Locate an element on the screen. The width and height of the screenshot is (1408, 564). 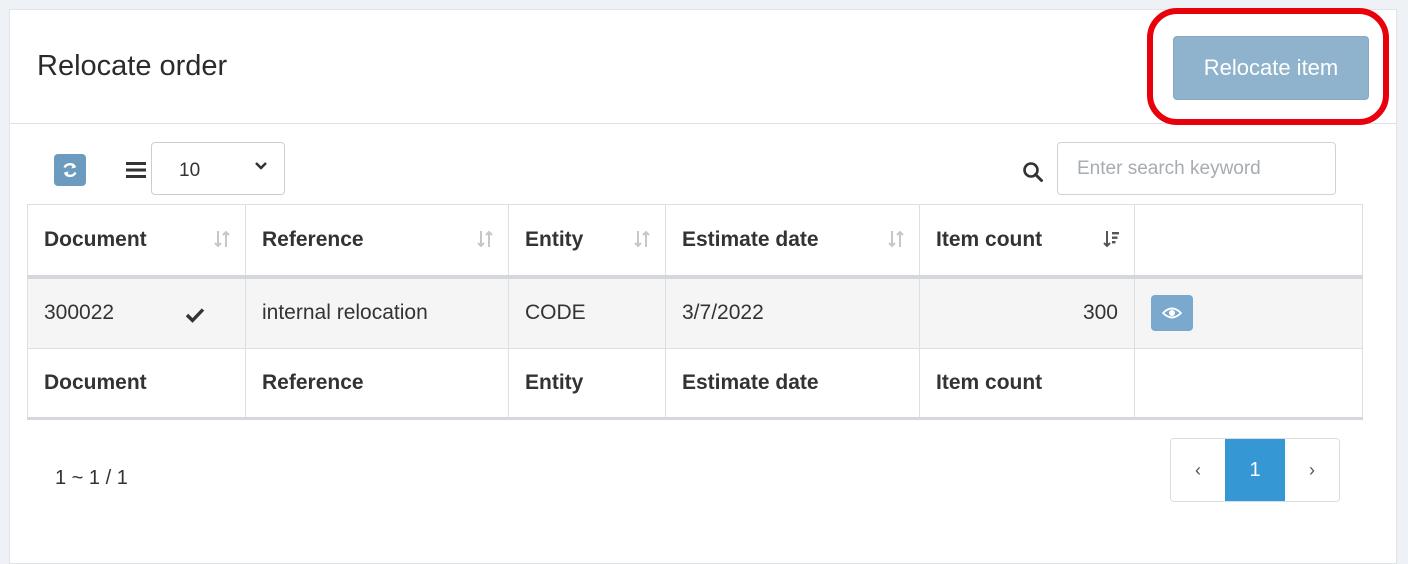
pagination-summary: 1 ~ 1 / 1 is located at coordinates (91, 478).